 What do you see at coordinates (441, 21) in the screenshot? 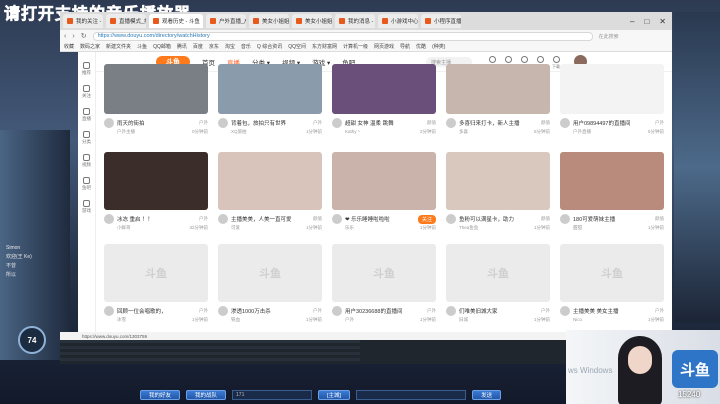
I see `browser-tab: 小程序直播间×` at bounding box center [441, 21].